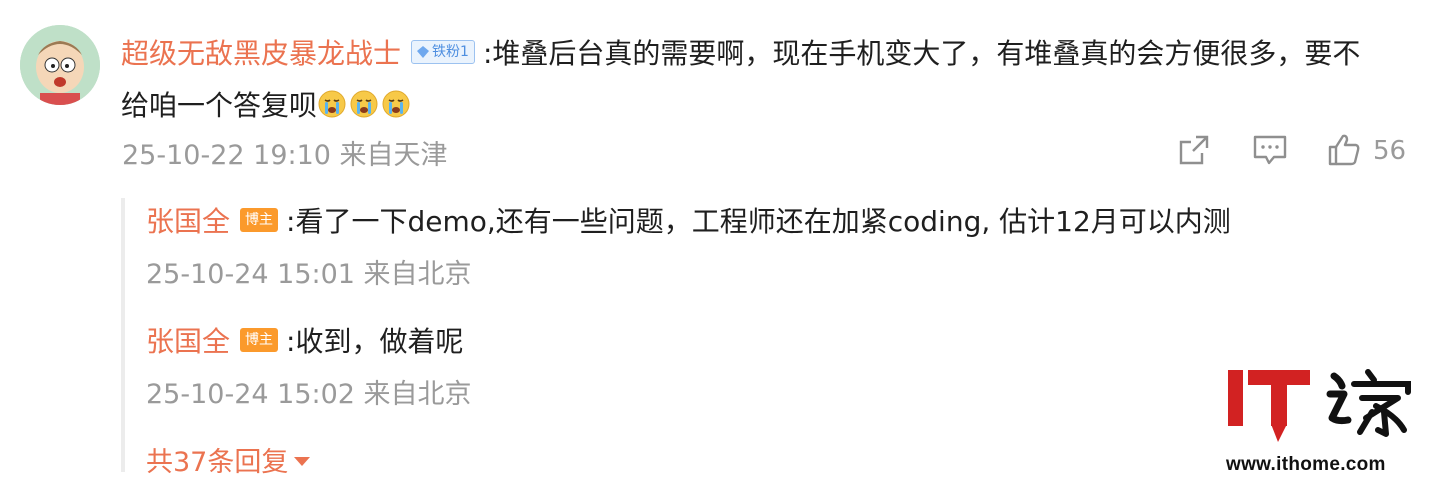 The image size is (1440, 496). I want to click on comment-icon, so click(1270, 150).